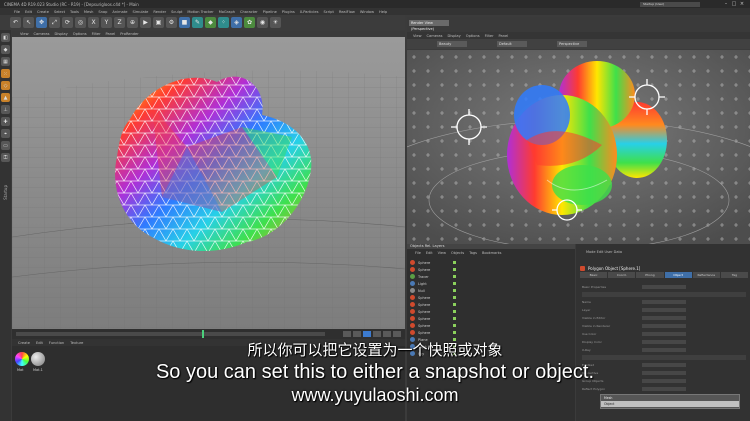  Describe the element at coordinates (5, 61) in the screenshot. I see `texture-mode-icon: ▦` at that location.